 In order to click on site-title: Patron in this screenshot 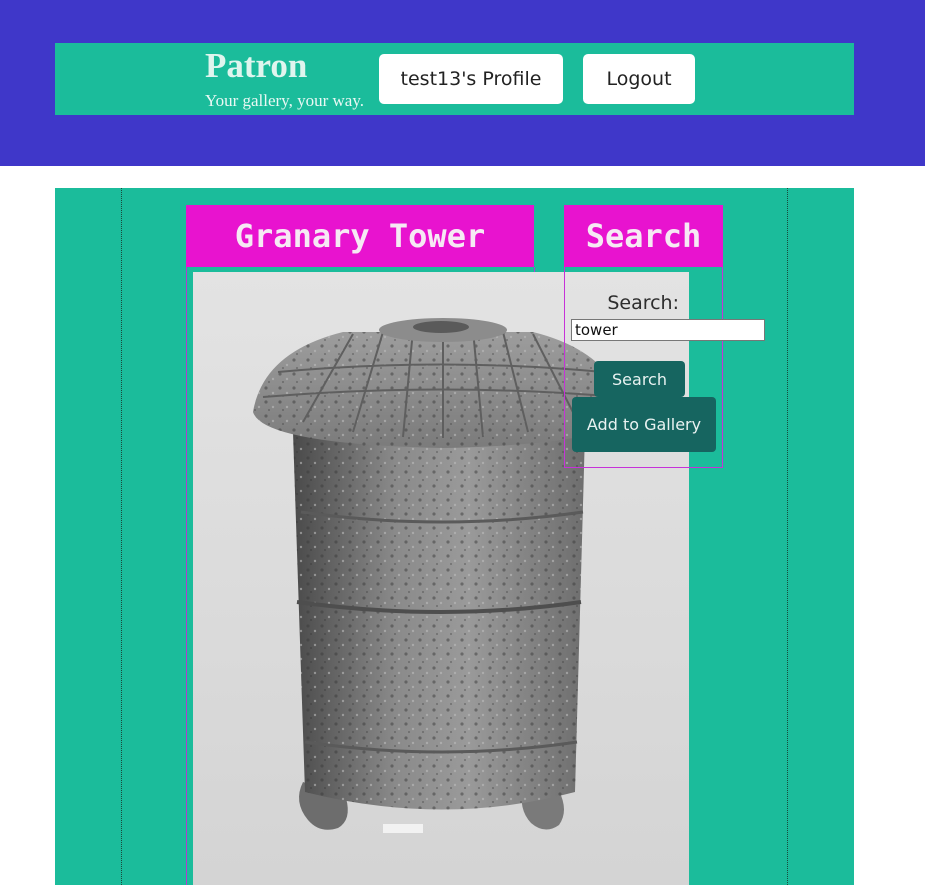, I will do `click(256, 66)`.